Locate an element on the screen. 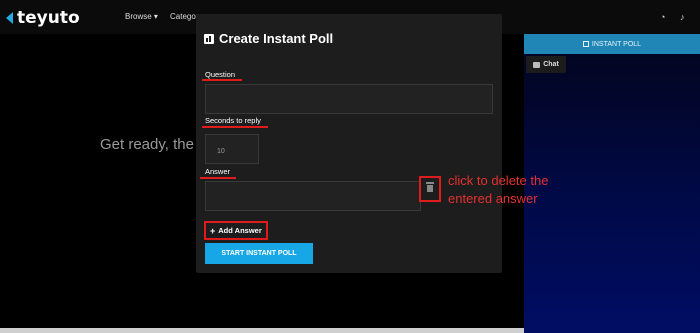  logo-text: teyuto is located at coordinates (48, 18).